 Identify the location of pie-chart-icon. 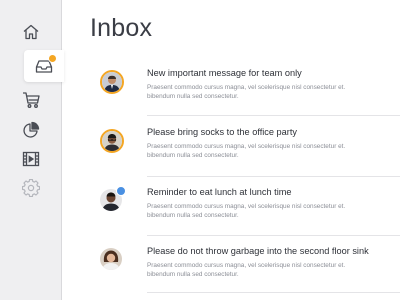
(31, 130).